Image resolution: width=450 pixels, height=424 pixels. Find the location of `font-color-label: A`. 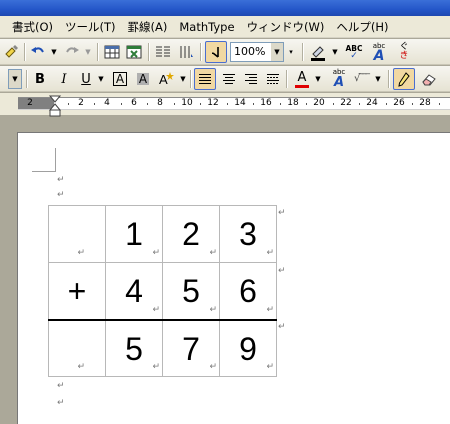

font-color-label: A is located at coordinates (302, 77).